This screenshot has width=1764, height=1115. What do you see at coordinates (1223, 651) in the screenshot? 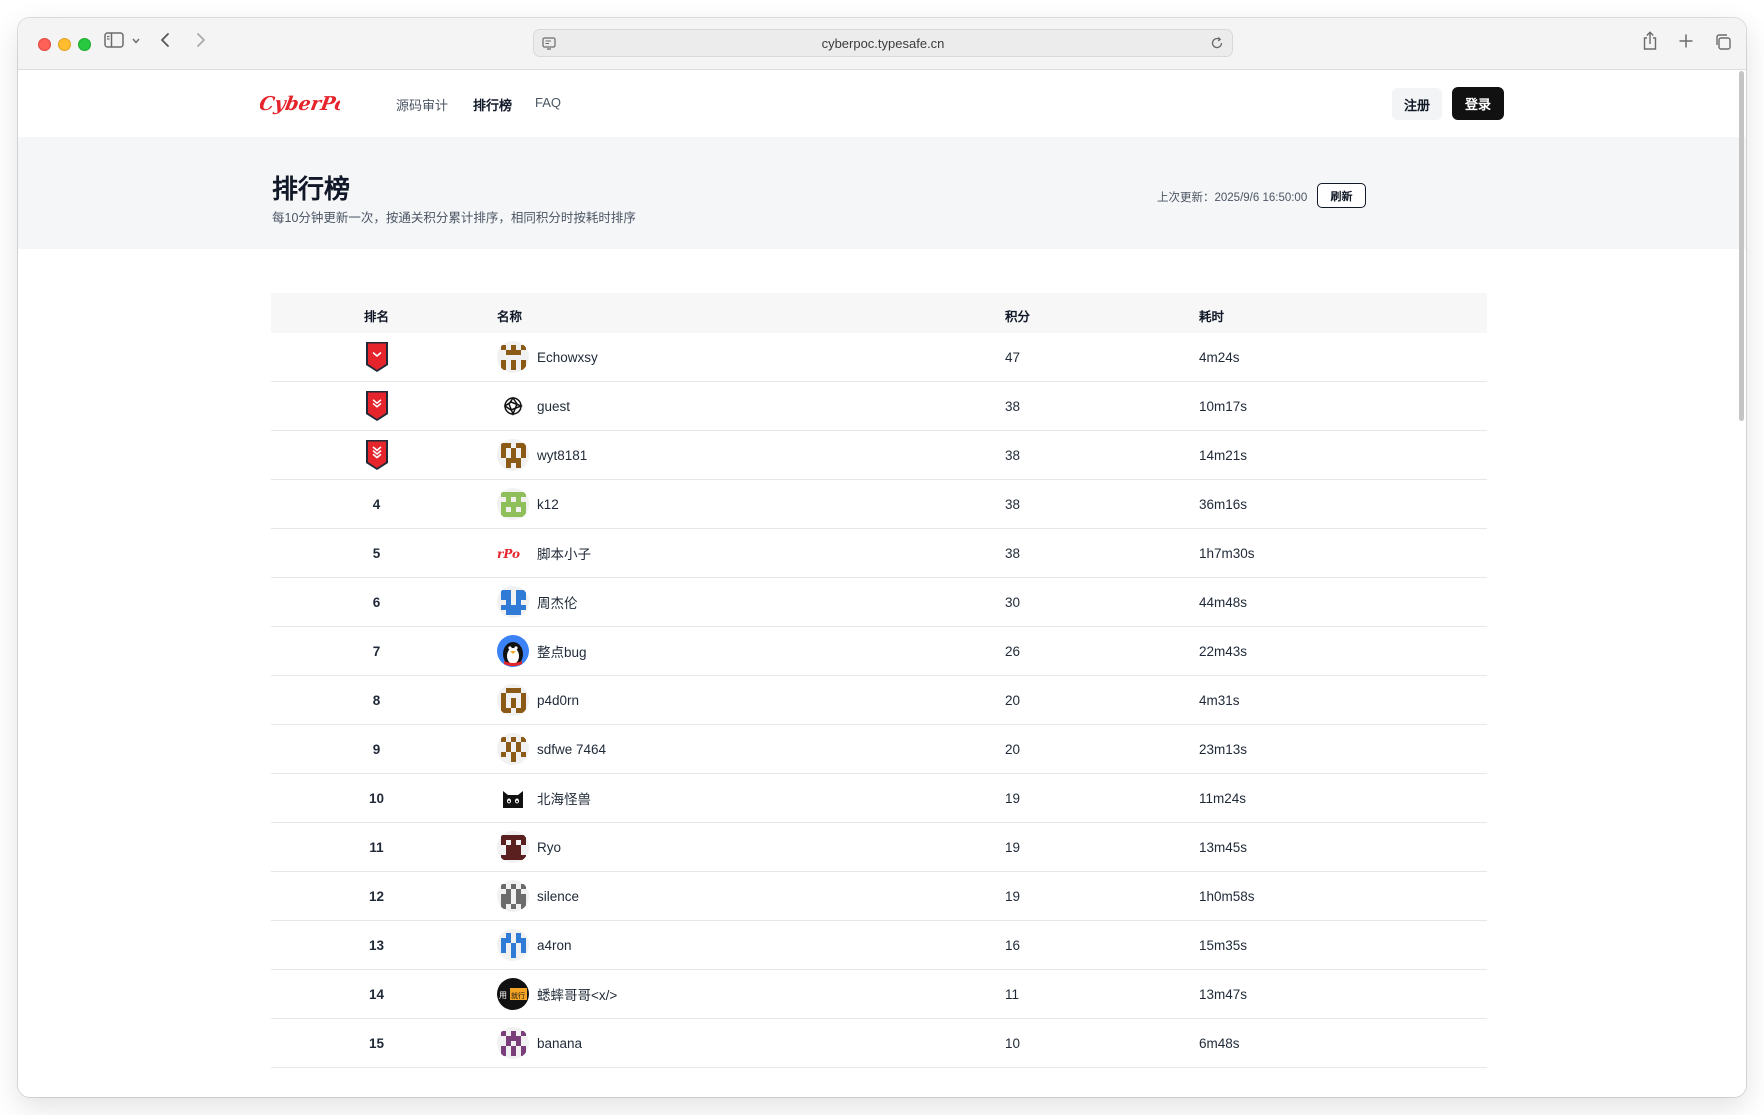
I see `time-cell: 22m43s` at bounding box center [1223, 651].